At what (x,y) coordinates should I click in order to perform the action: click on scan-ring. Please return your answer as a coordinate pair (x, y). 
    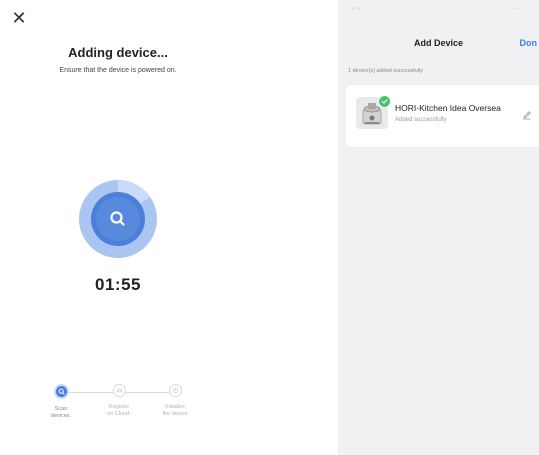
    Looking at the image, I should click on (118, 219).